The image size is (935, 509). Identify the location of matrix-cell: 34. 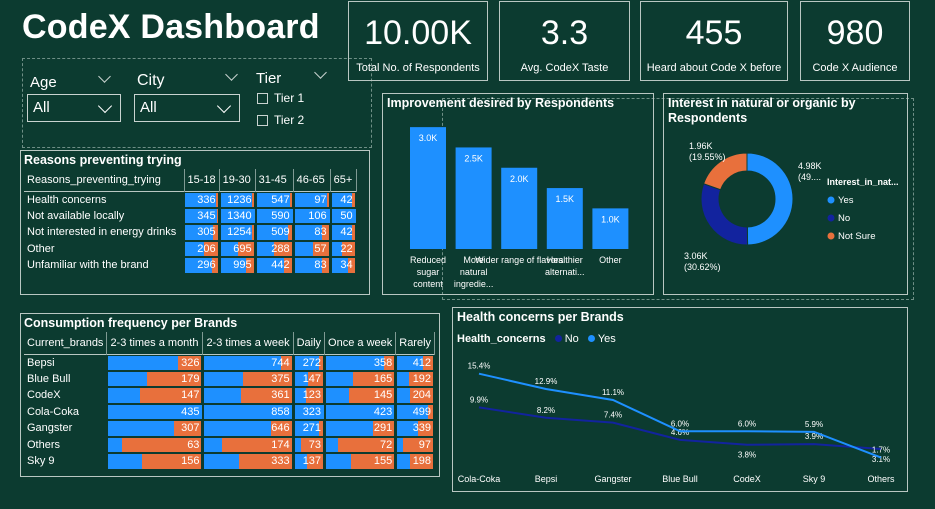
(343, 265).